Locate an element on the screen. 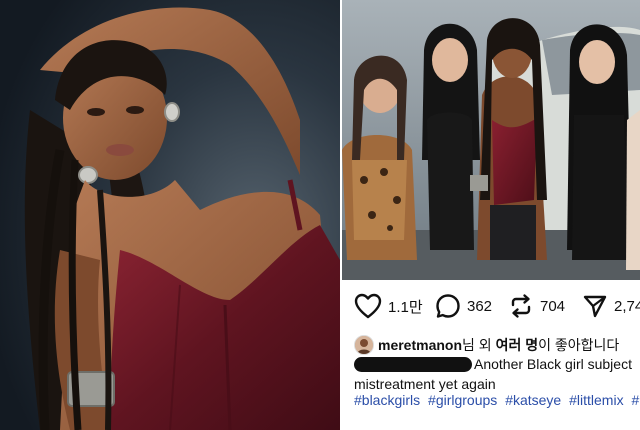 The height and width of the screenshot is (430, 640). comments-count: 362 is located at coordinates (480, 306).